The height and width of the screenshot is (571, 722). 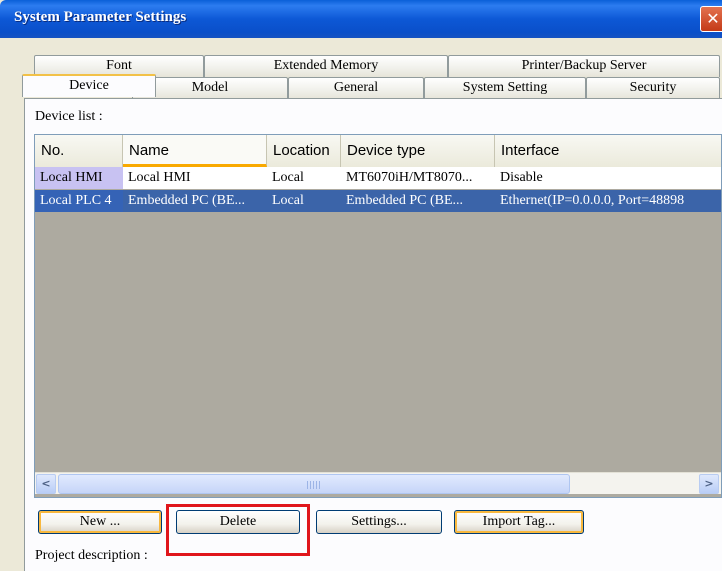 I want to click on tab-label: System Setting, so click(x=505, y=87).